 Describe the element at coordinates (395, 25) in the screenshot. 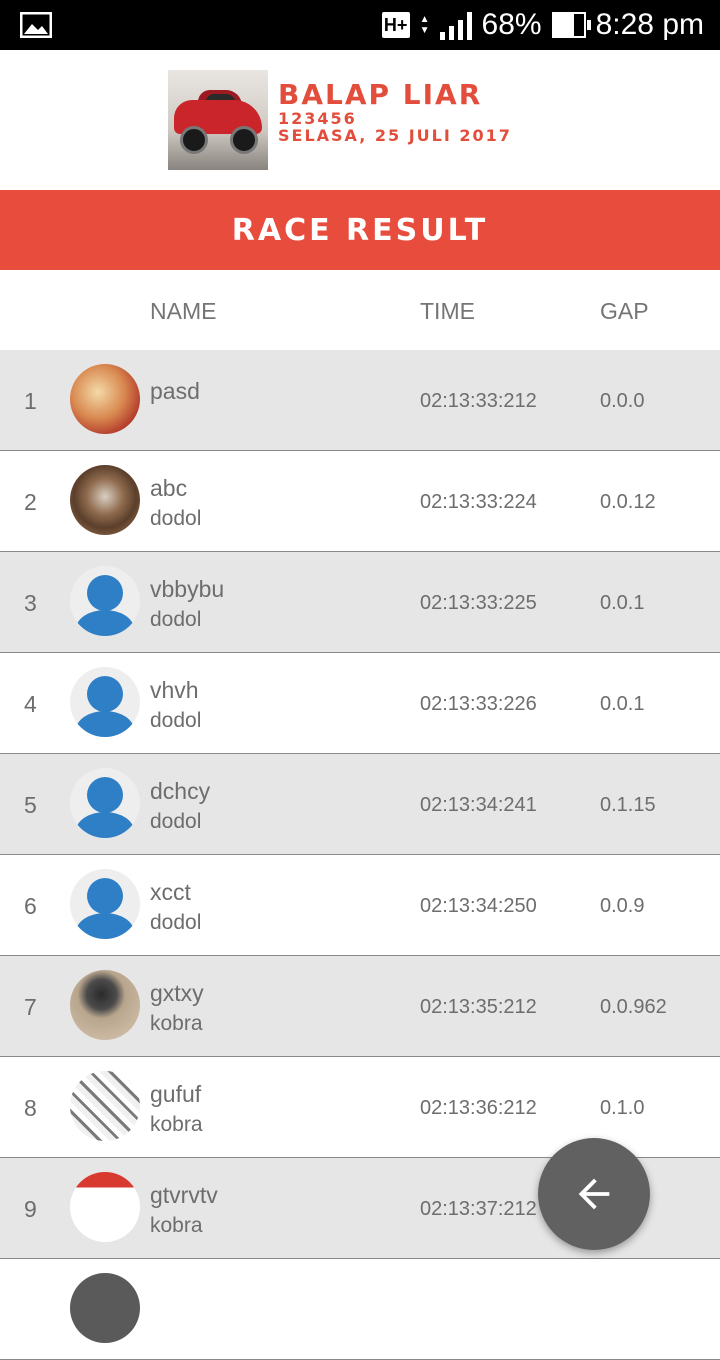

I see `network-type-icon: H+` at that location.